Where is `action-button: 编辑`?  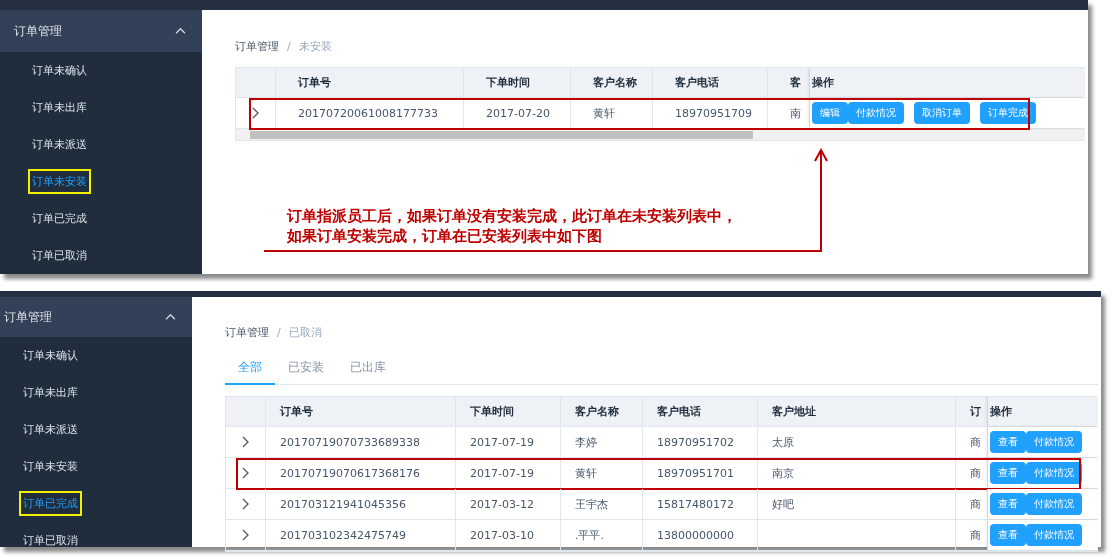 action-button: 编辑 is located at coordinates (830, 113).